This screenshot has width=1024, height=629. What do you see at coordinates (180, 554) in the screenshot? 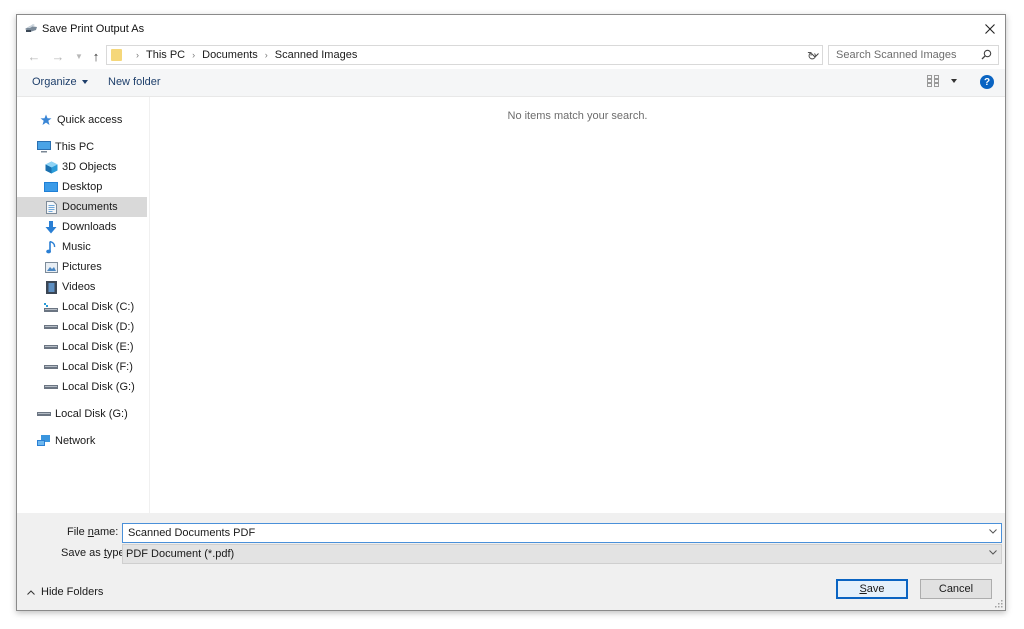
I see `save-as-type-value: PDF Document (*.pdf)` at bounding box center [180, 554].